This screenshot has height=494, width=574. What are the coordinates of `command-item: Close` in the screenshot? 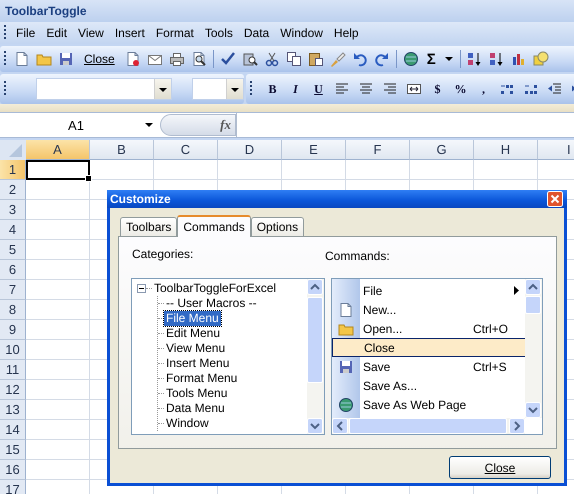 It's located at (428, 347).